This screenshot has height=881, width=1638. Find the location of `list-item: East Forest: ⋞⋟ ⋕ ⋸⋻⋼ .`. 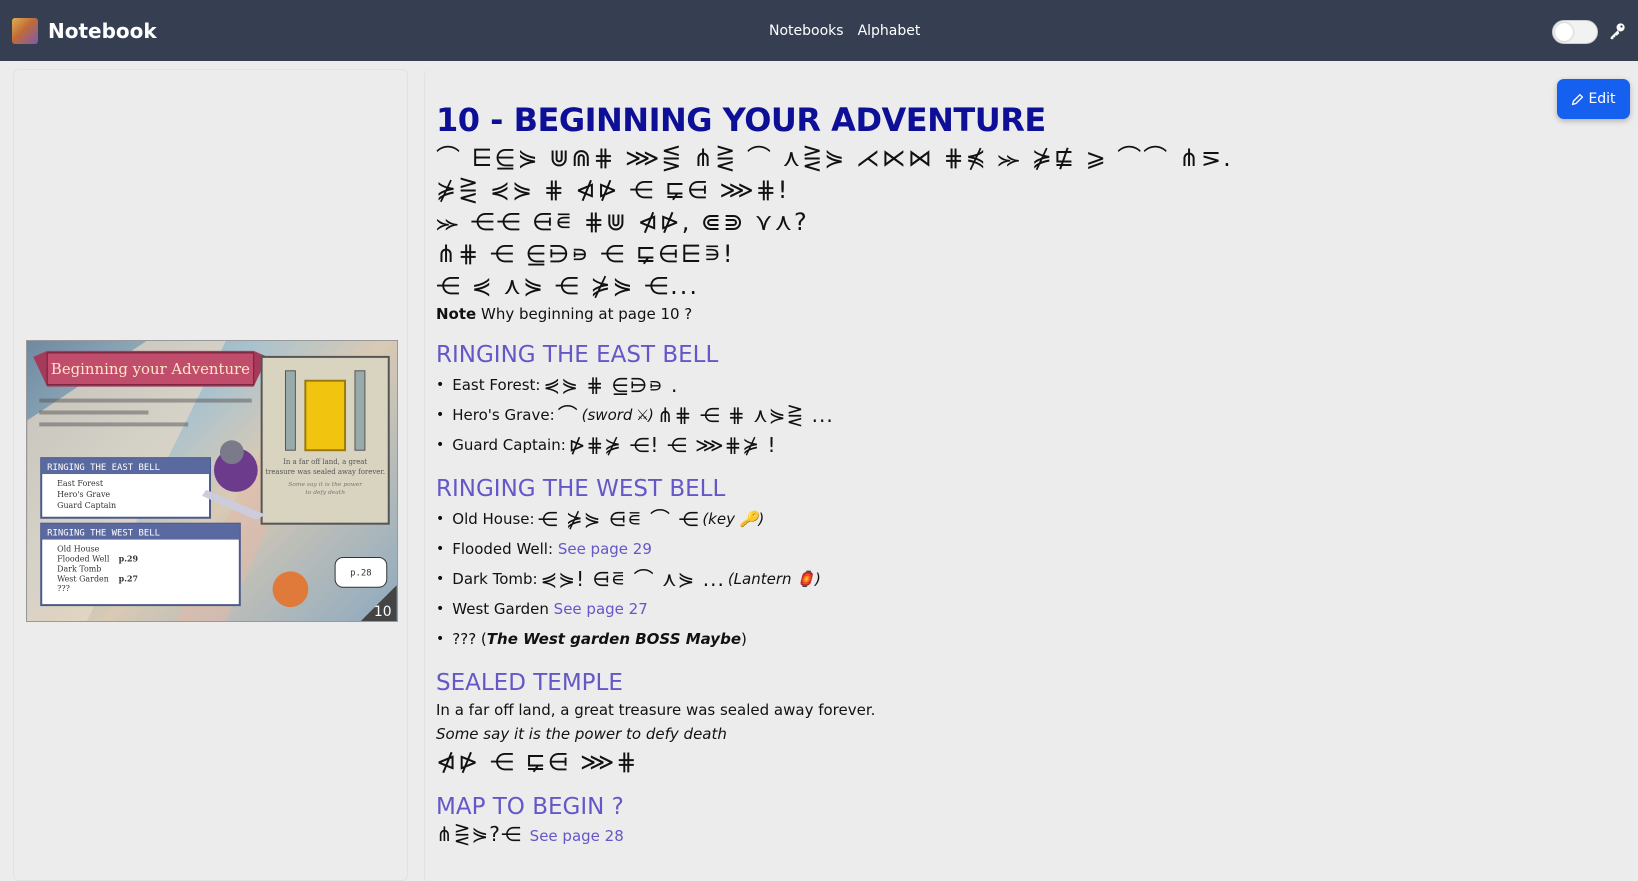

list-item: East Forest: ⋞⋟ ⋕ ⋸⋻⋼ . is located at coordinates (986, 385).